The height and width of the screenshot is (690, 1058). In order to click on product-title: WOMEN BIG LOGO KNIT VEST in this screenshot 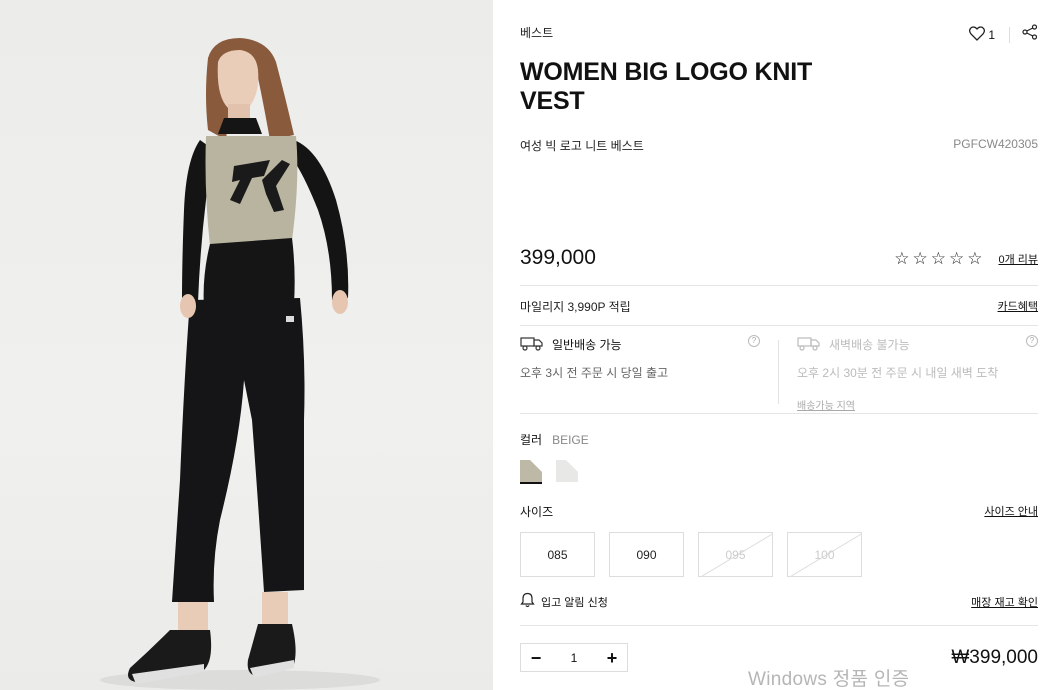, I will do `click(666, 86)`.